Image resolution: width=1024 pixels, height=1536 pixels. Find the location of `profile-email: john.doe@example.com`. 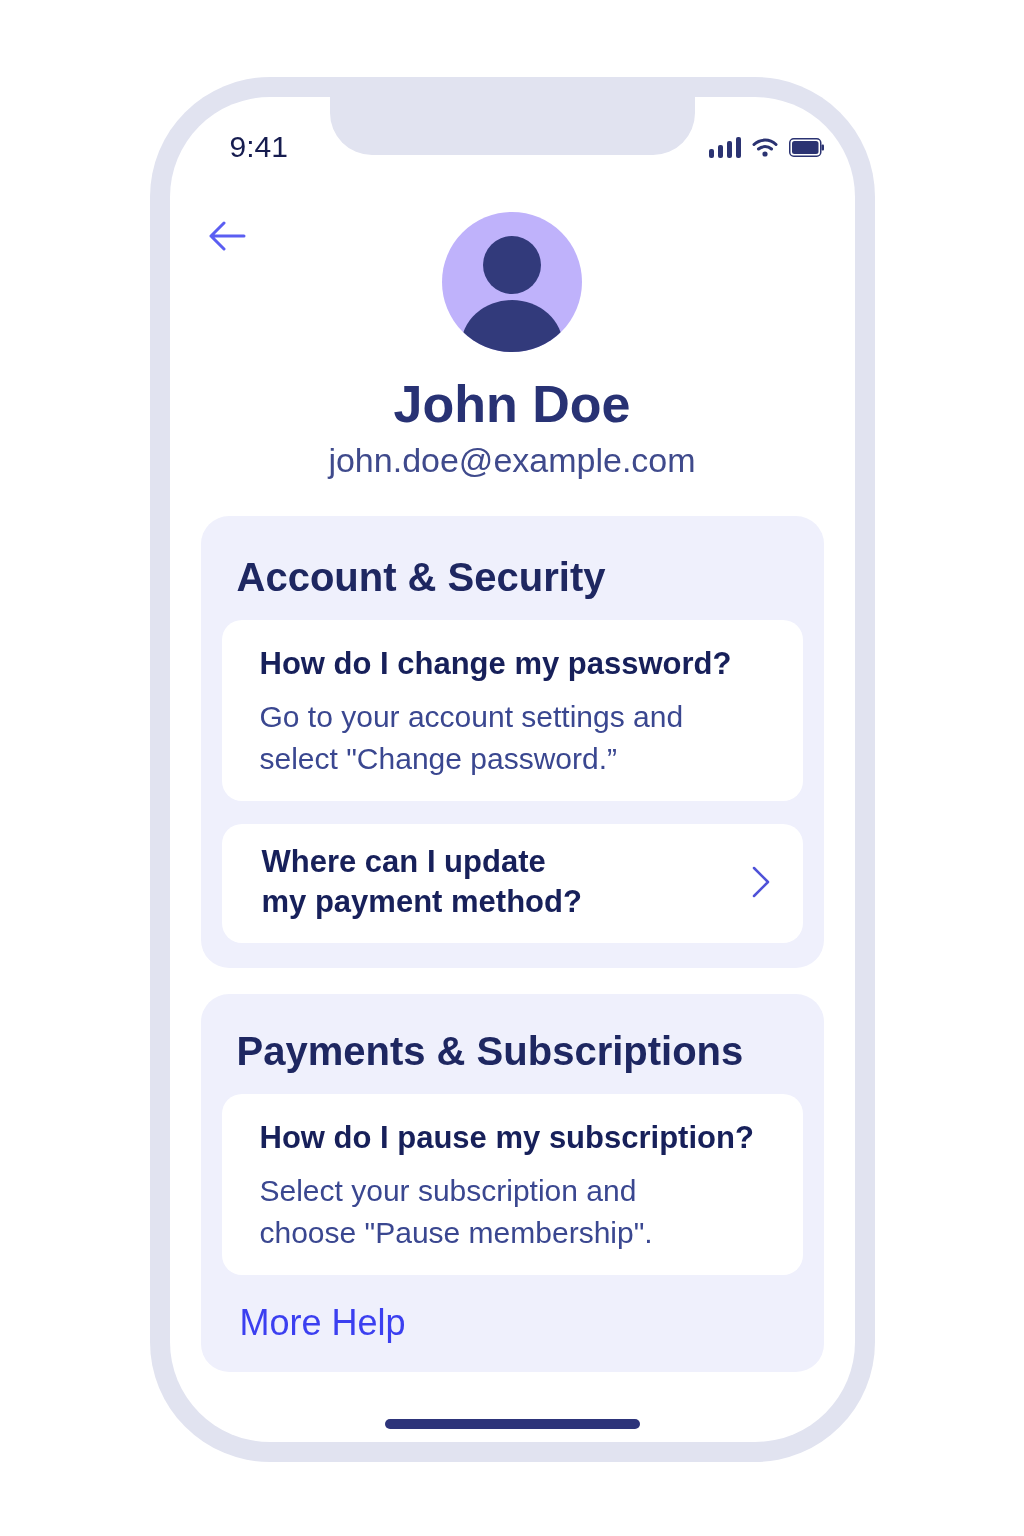

profile-email: john.doe@example.com is located at coordinates (511, 460).